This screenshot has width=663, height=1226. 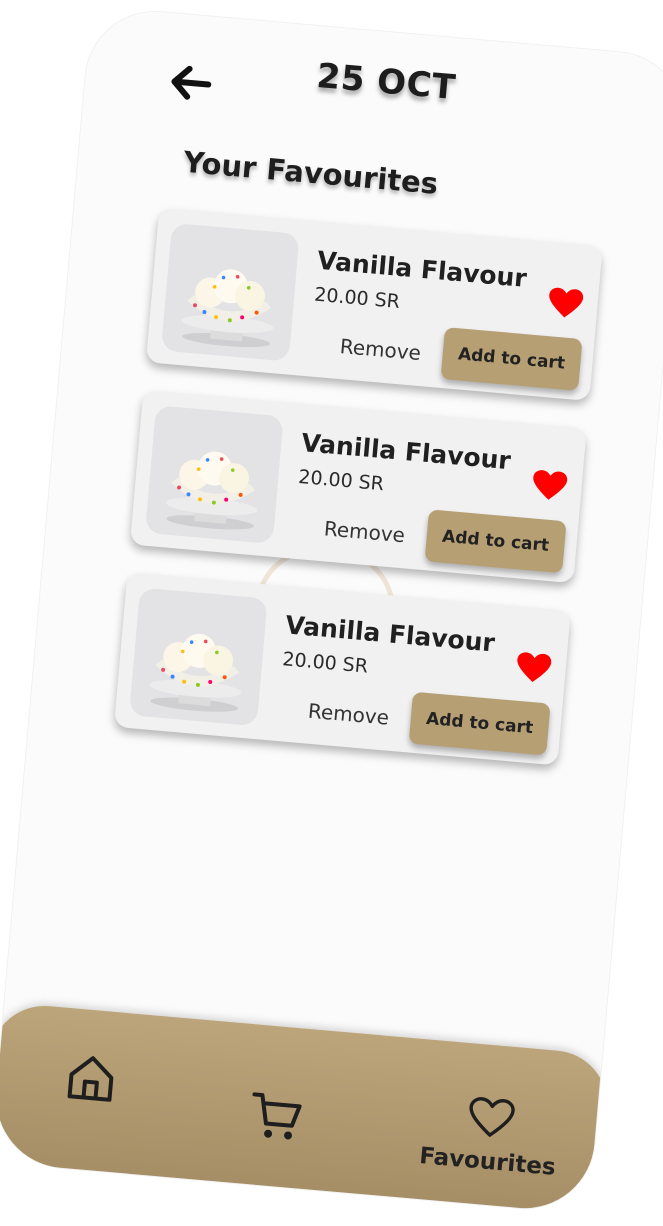 What do you see at coordinates (487, 1162) in the screenshot?
I see `nav-favourites-label: Favourites` at bounding box center [487, 1162].